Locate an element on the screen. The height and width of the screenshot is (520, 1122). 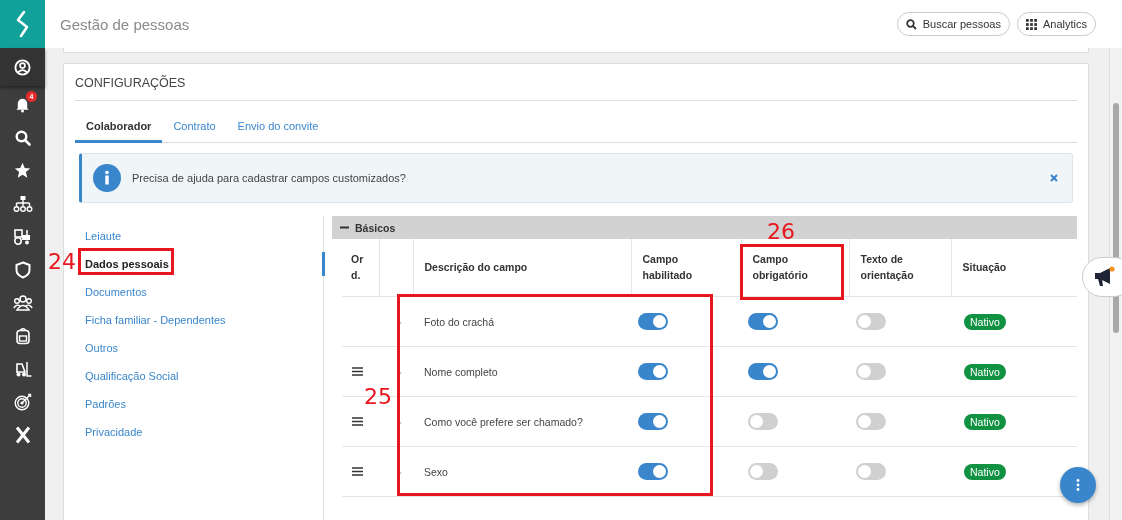
column-header: Campo habilitado is located at coordinates (668, 267).